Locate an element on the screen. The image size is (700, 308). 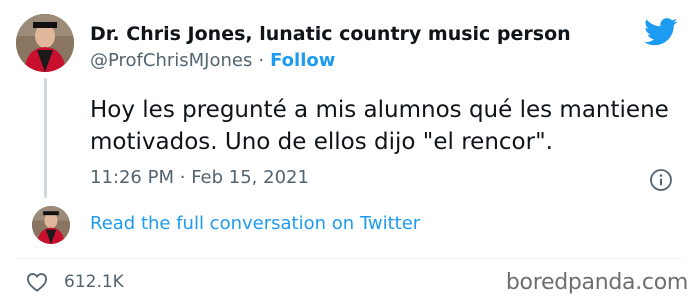
author-avatar is located at coordinates (45, 43).